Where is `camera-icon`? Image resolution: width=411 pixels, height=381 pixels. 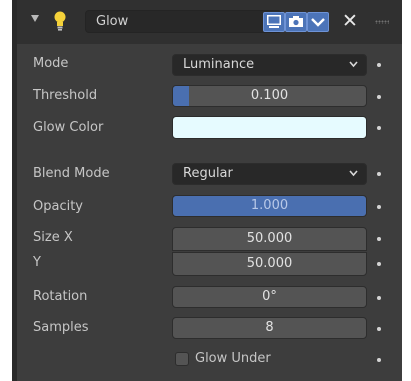
camera-icon is located at coordinates (296, 21).